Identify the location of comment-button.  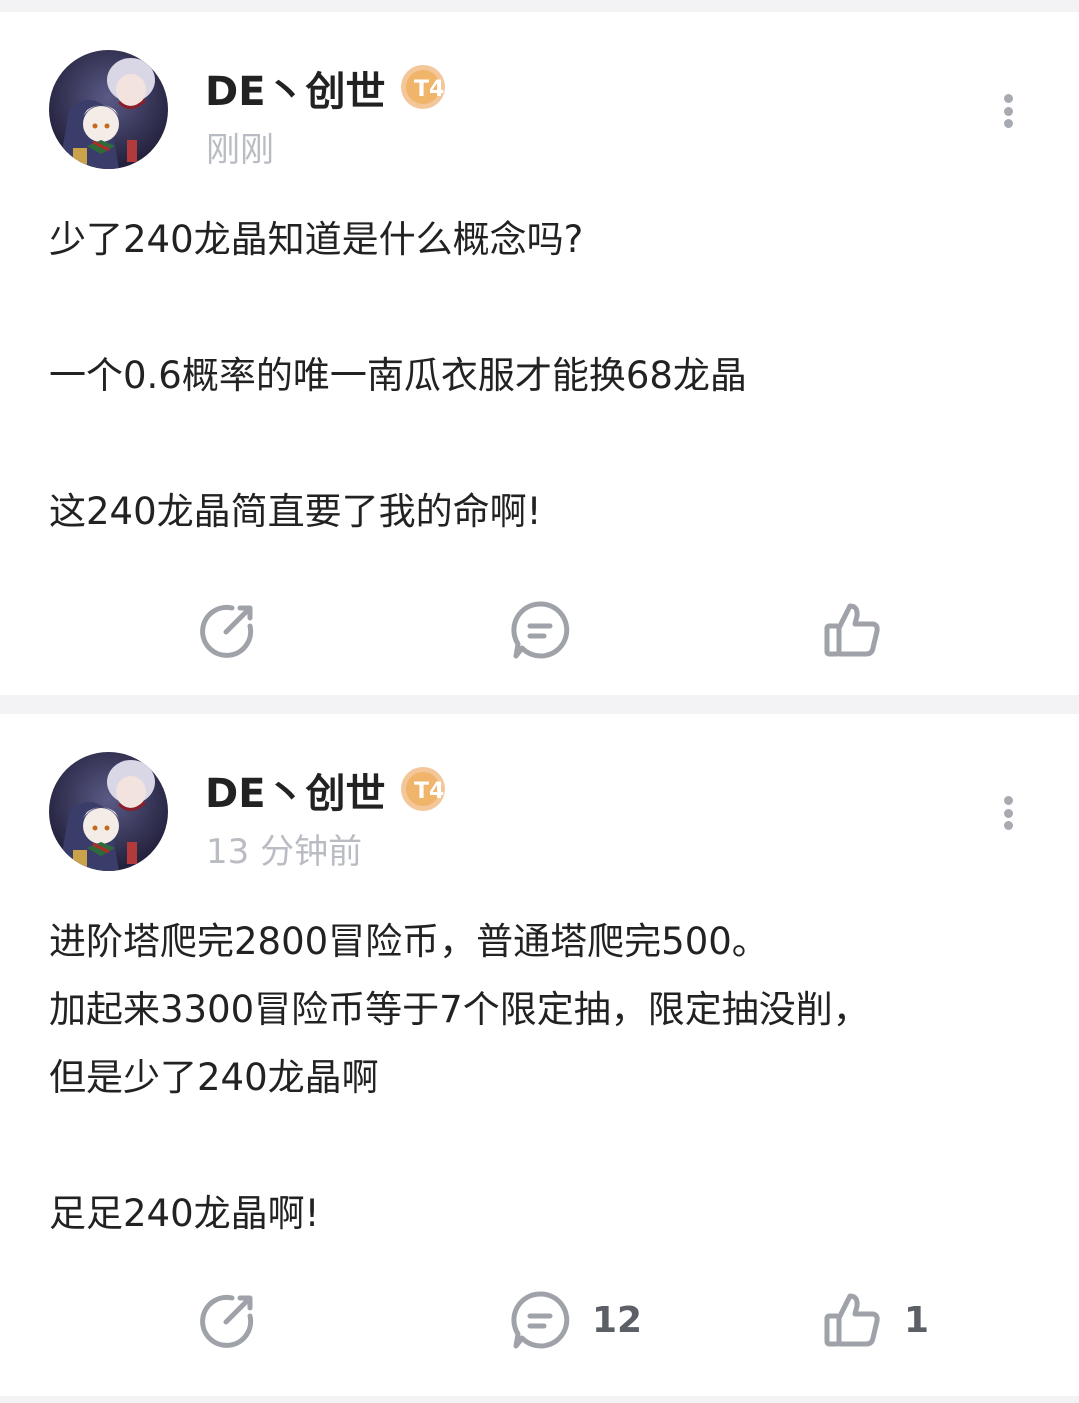
(550, 630).